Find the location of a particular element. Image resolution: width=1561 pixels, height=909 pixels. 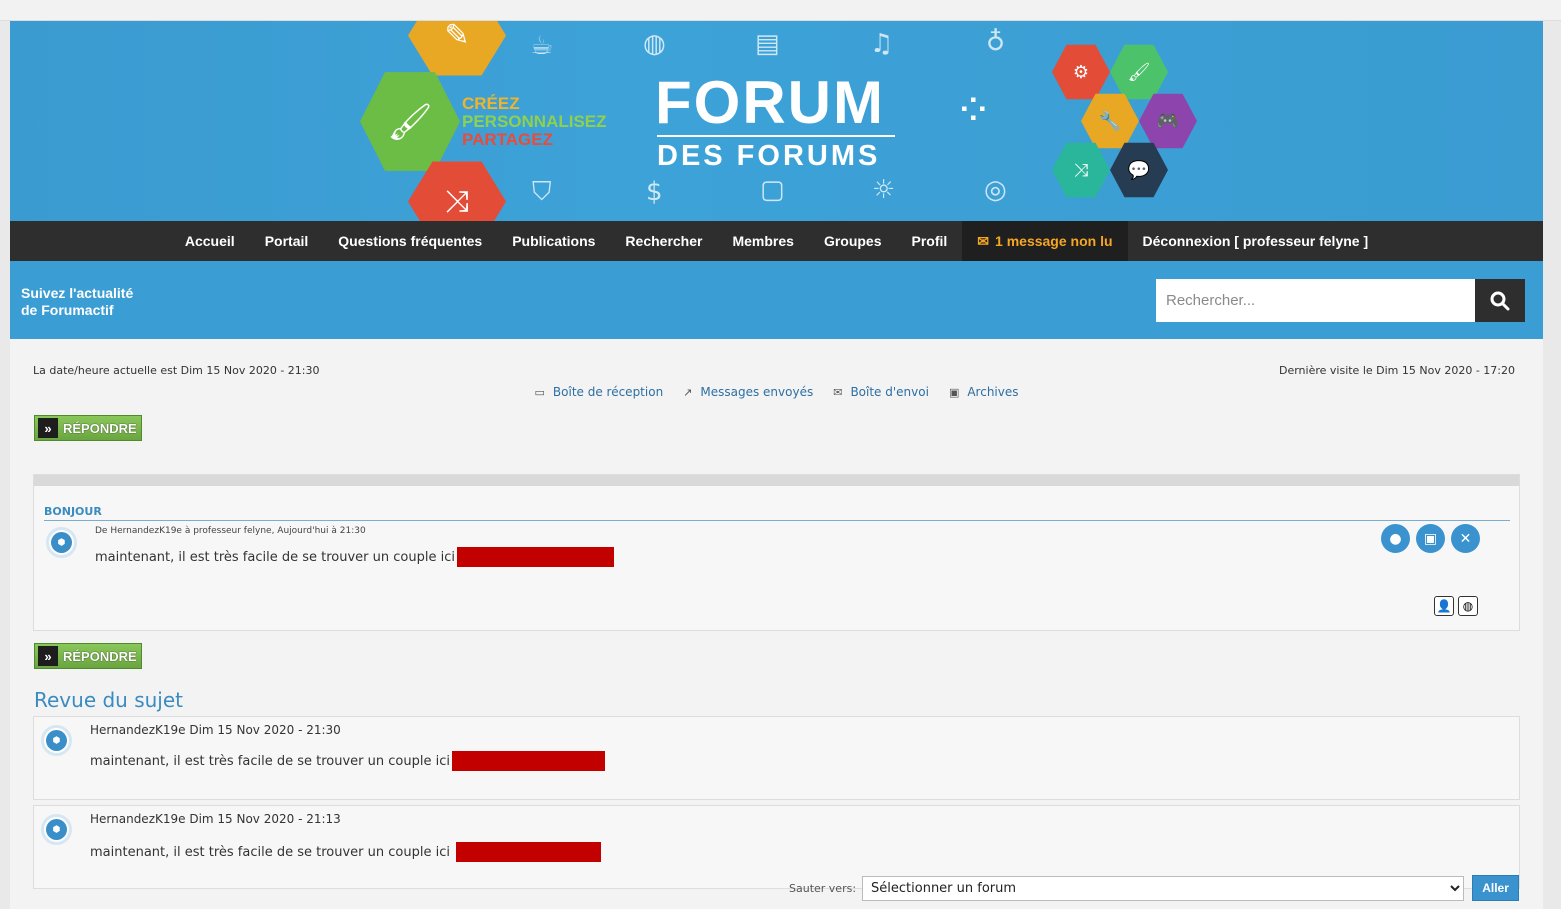

ball-icon: ◎ is located at coordinates (995, 190).